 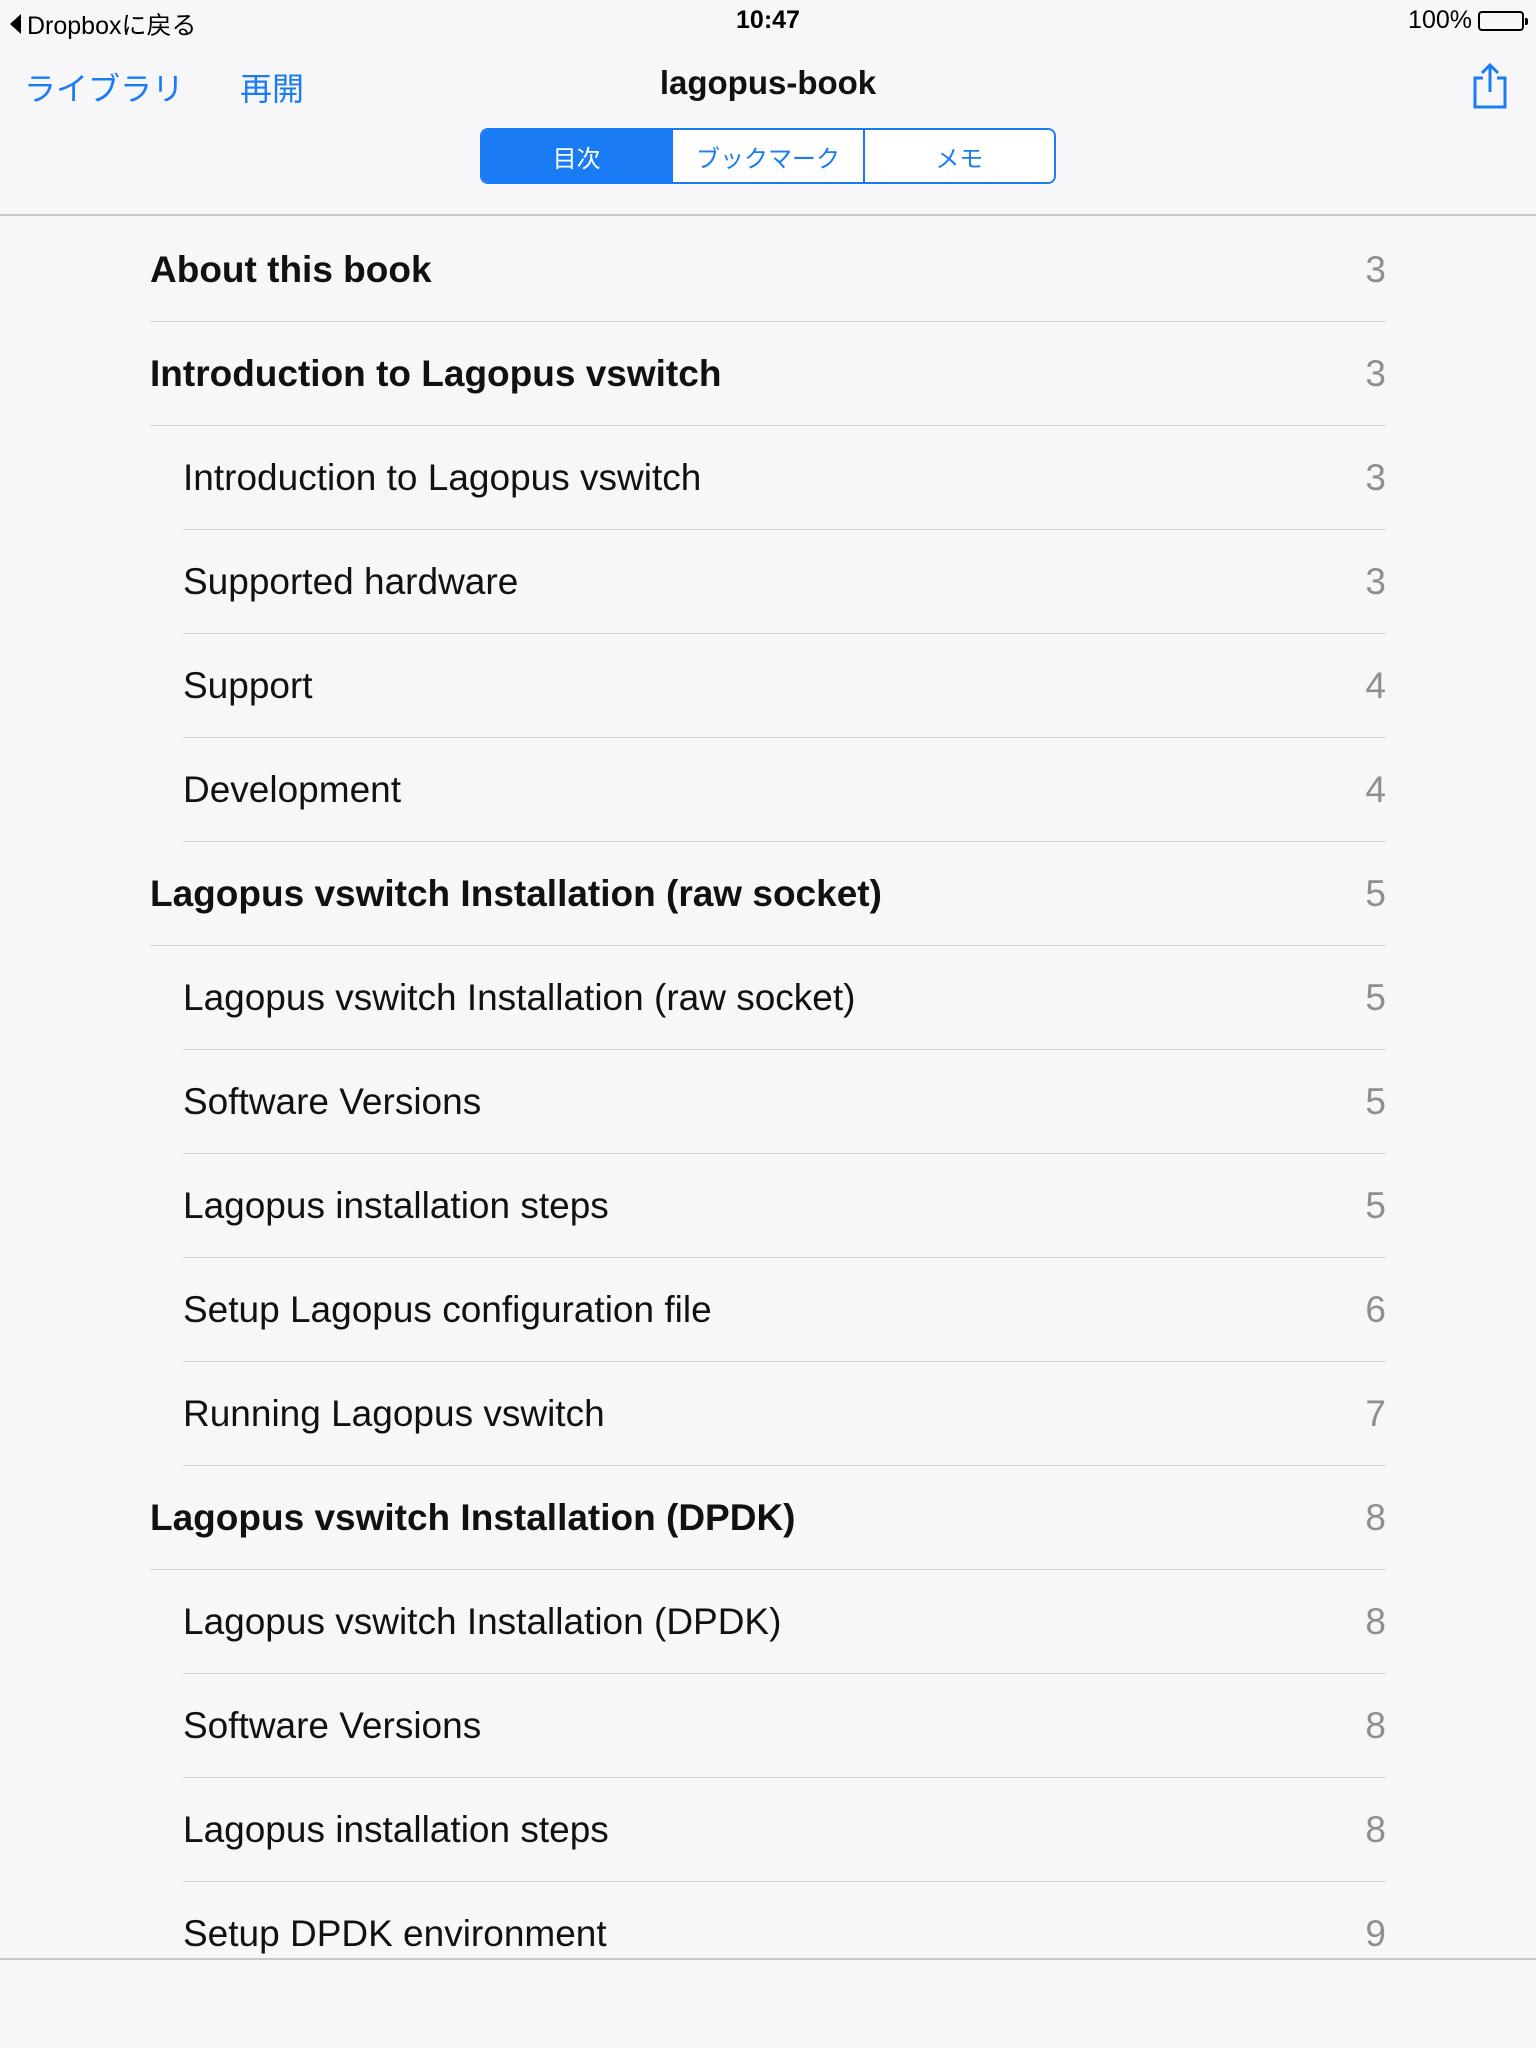 I want to click on navigation-bar: ライブラリ 再開 lagopus-book 目次 ブックマーク メモ, so click(x=768, y=128).